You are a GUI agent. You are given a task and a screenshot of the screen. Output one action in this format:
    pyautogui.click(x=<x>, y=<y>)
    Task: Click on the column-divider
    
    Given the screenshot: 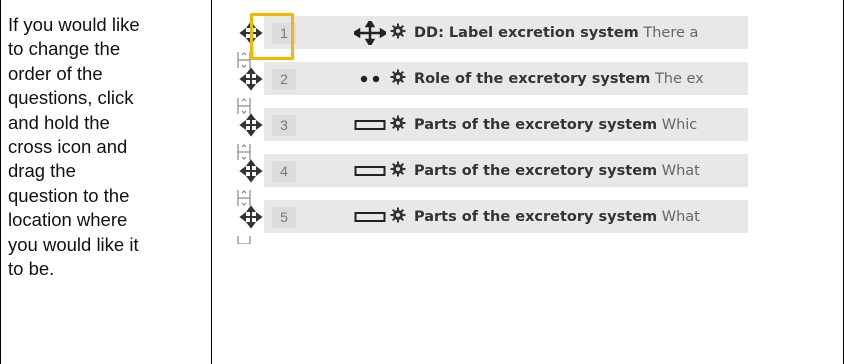 What is the action you would take?
    pyautogui.click(x=211, y=182)
    